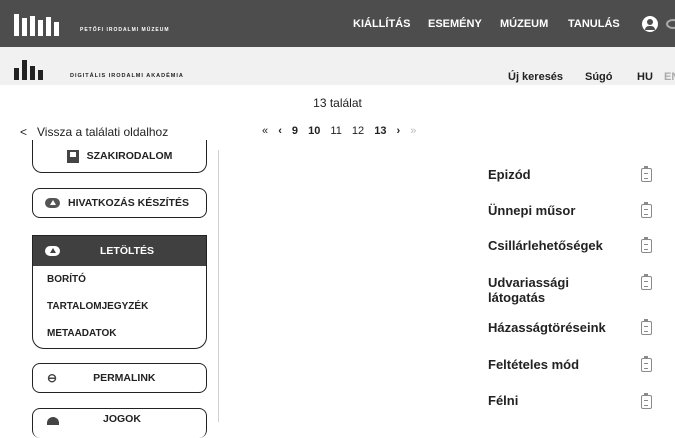  What do you see at coordinates (124, 378) in the screenshot?
I see `permalink-label: PERMALINK` at bounding box center [124, 378].